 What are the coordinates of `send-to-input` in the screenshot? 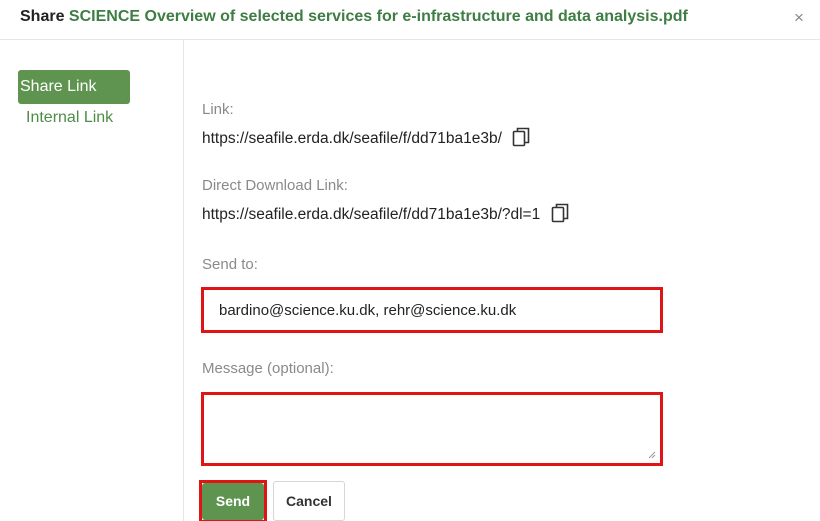 It's located at (432, 310).